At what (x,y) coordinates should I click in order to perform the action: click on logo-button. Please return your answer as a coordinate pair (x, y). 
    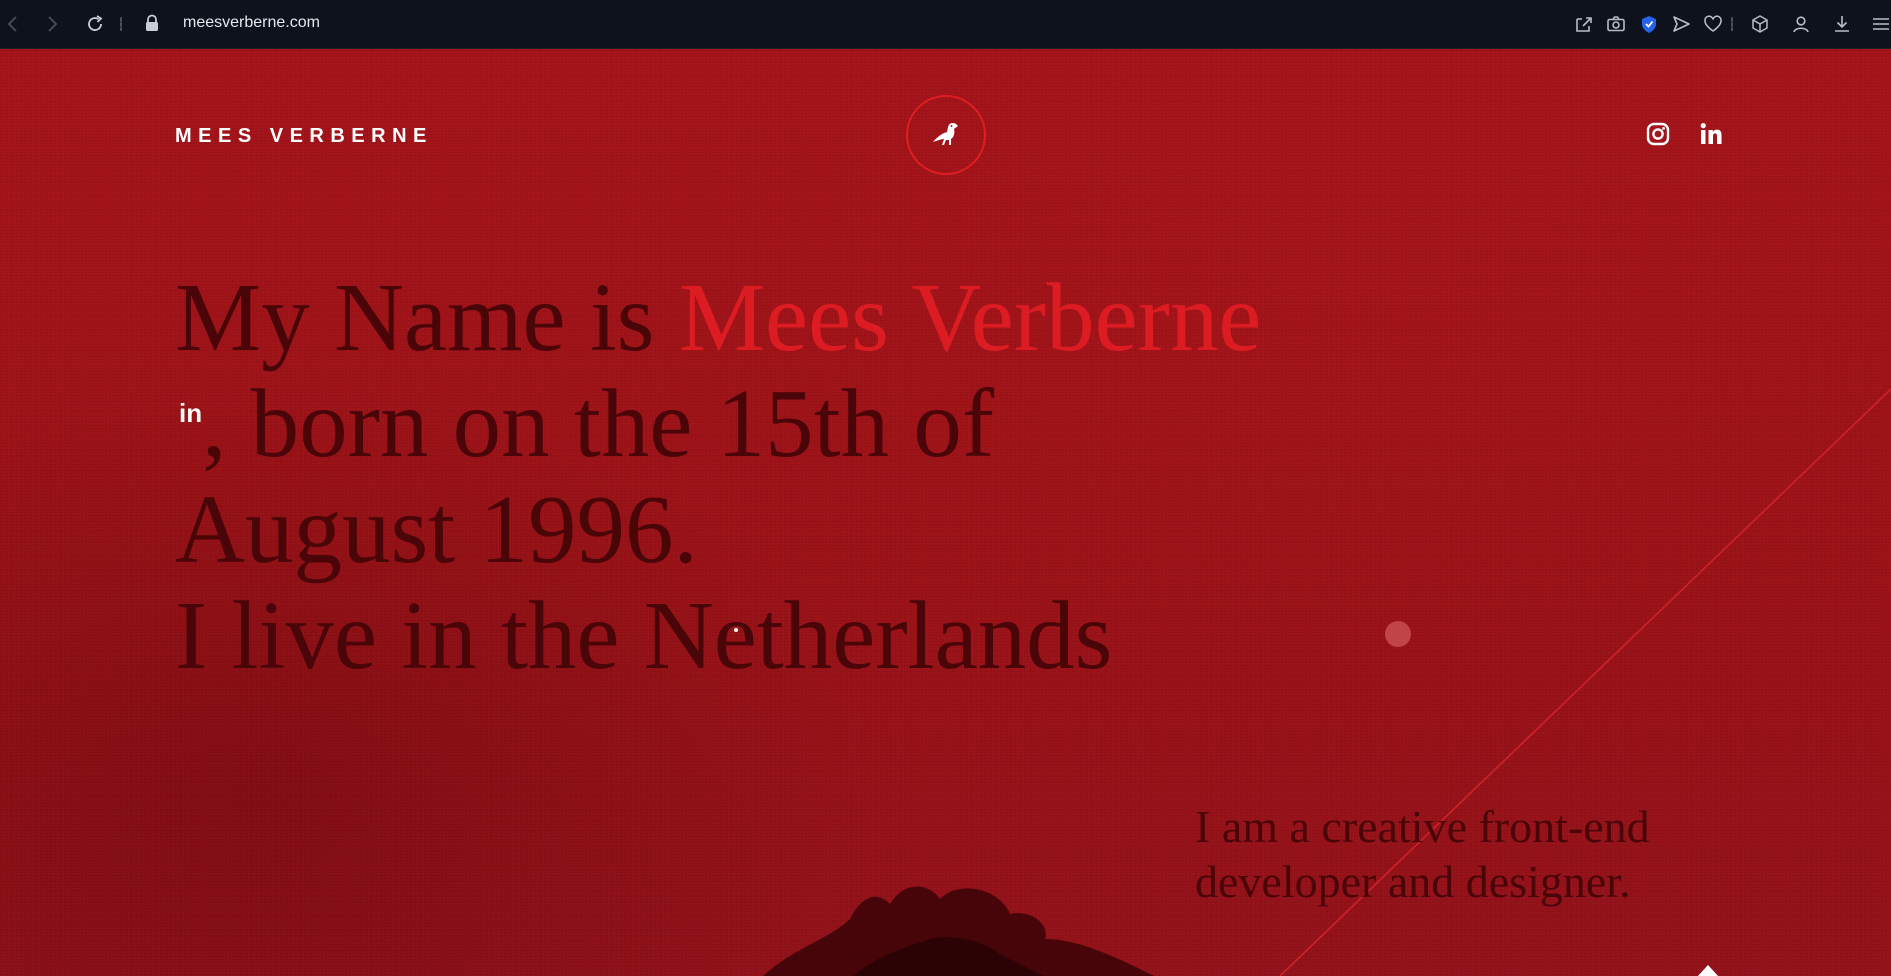
    Looking at the image, I should click on (946, 135).